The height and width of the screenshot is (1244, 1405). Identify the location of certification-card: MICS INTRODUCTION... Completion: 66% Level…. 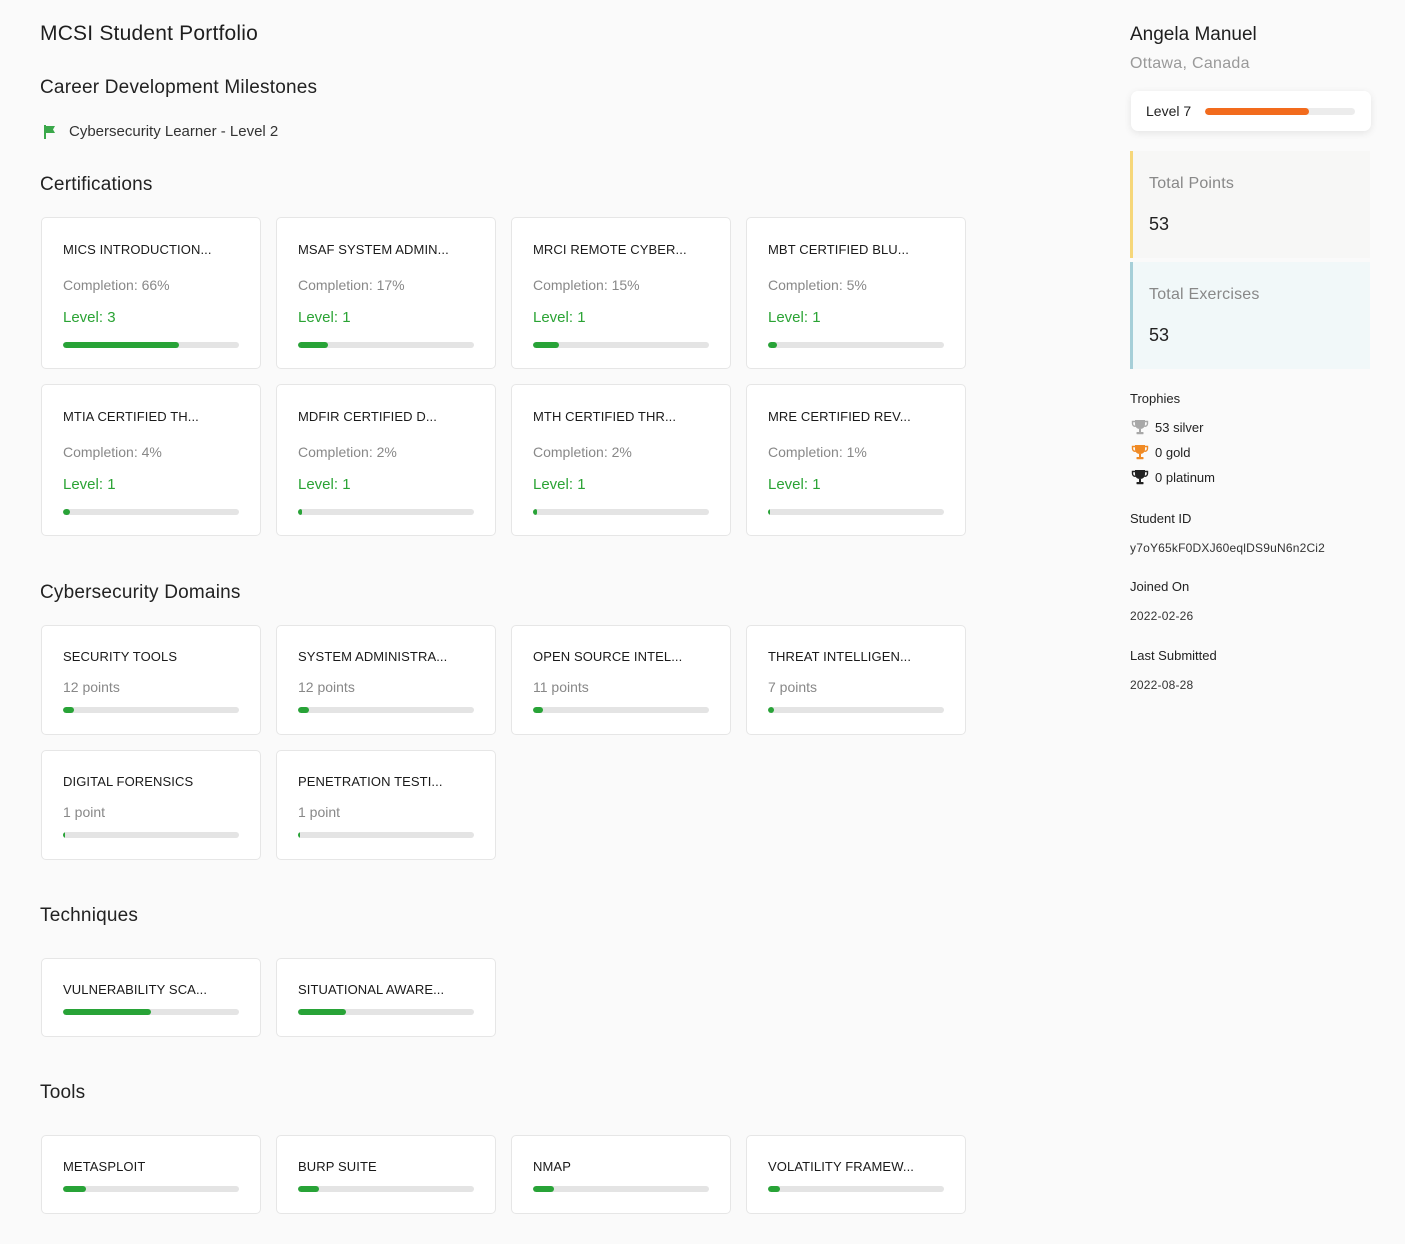
(151, 293).